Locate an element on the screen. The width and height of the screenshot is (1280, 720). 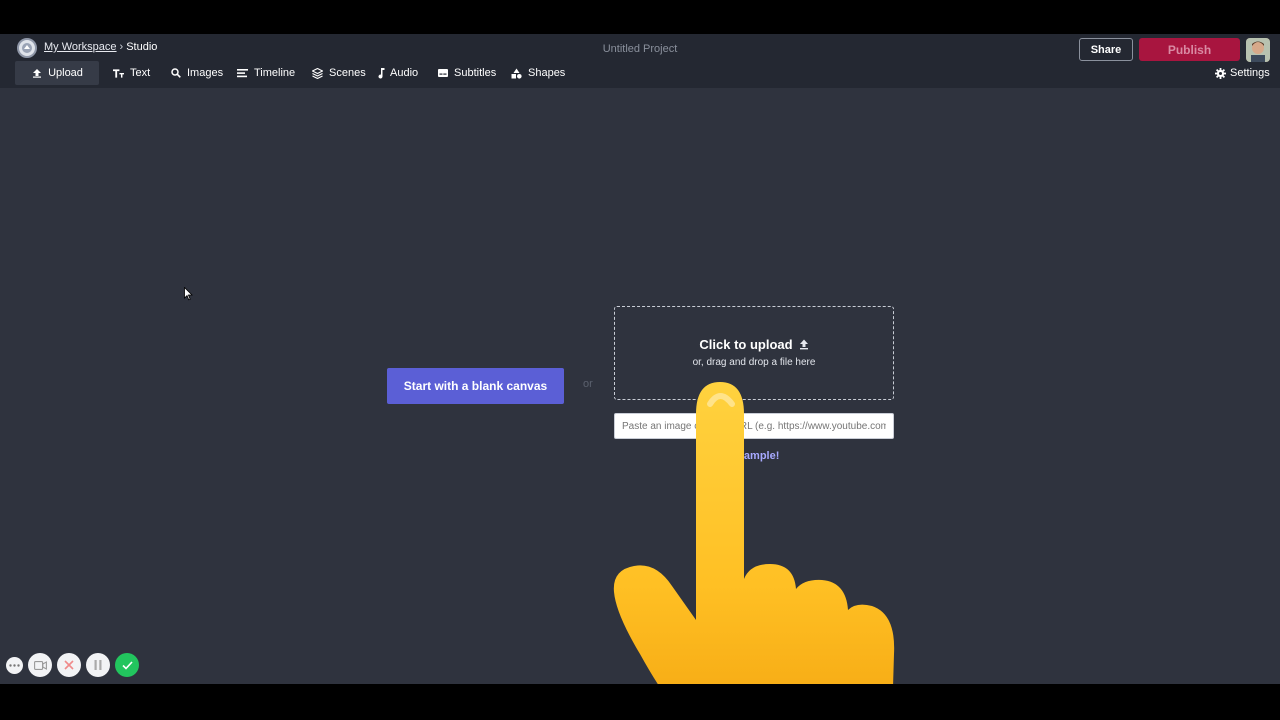
music-note-icon is located at coordinates (381, 73).